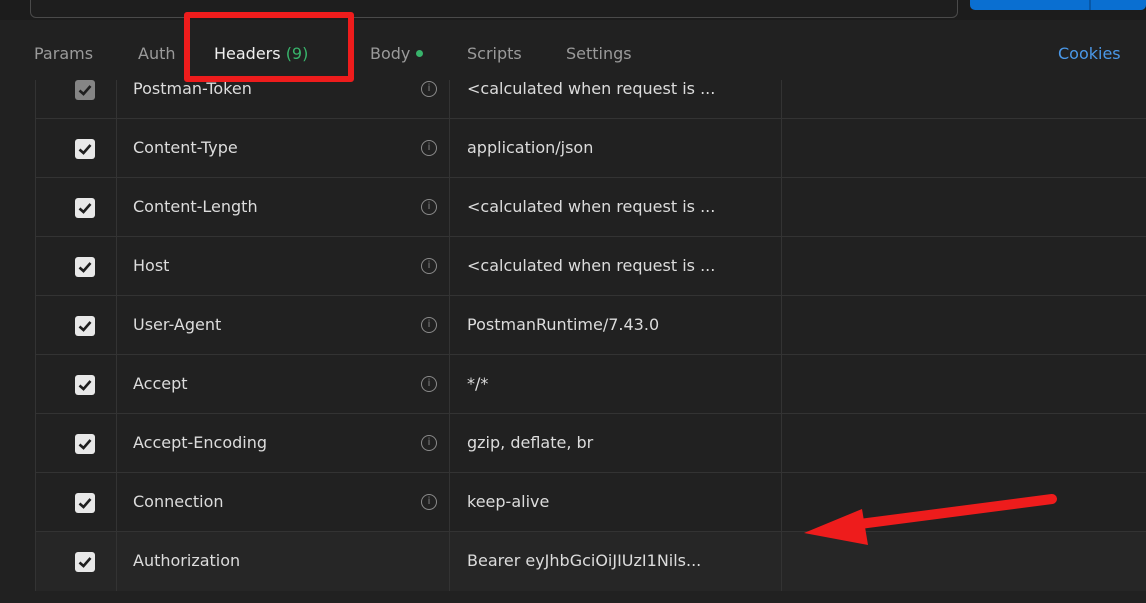 The image size is (1146, 603). Describe the element at coordinates (530, 147) in the screenshot. I see `header-value: application/json` at that location.